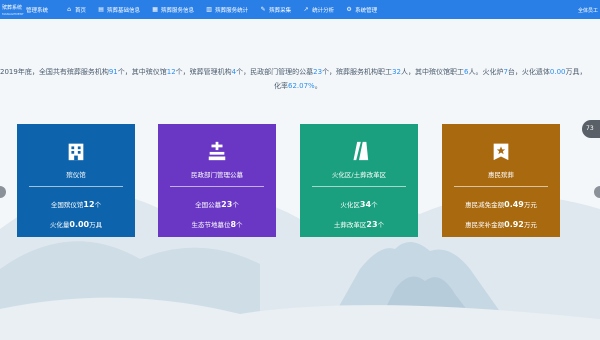 Image resolution: width=600 pixels, height=340 pixels. I want to click on card-stat-1: 全国公墓23个, so click(217, 204).